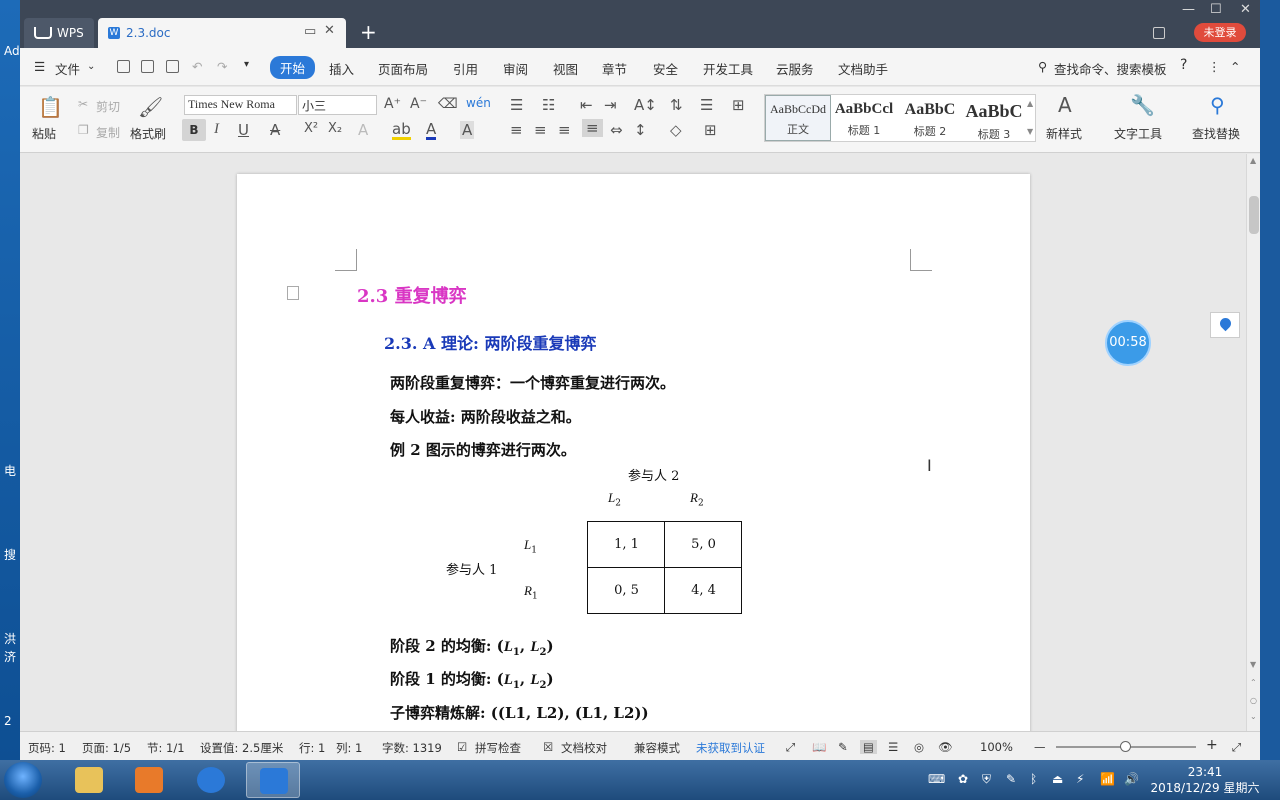 The height and width of the screenshot is (800, 1280). What do you see at coordinates (197, 66) in the screenshot?
I see `undo-icon: ↶` at bounding box center [197, 66].